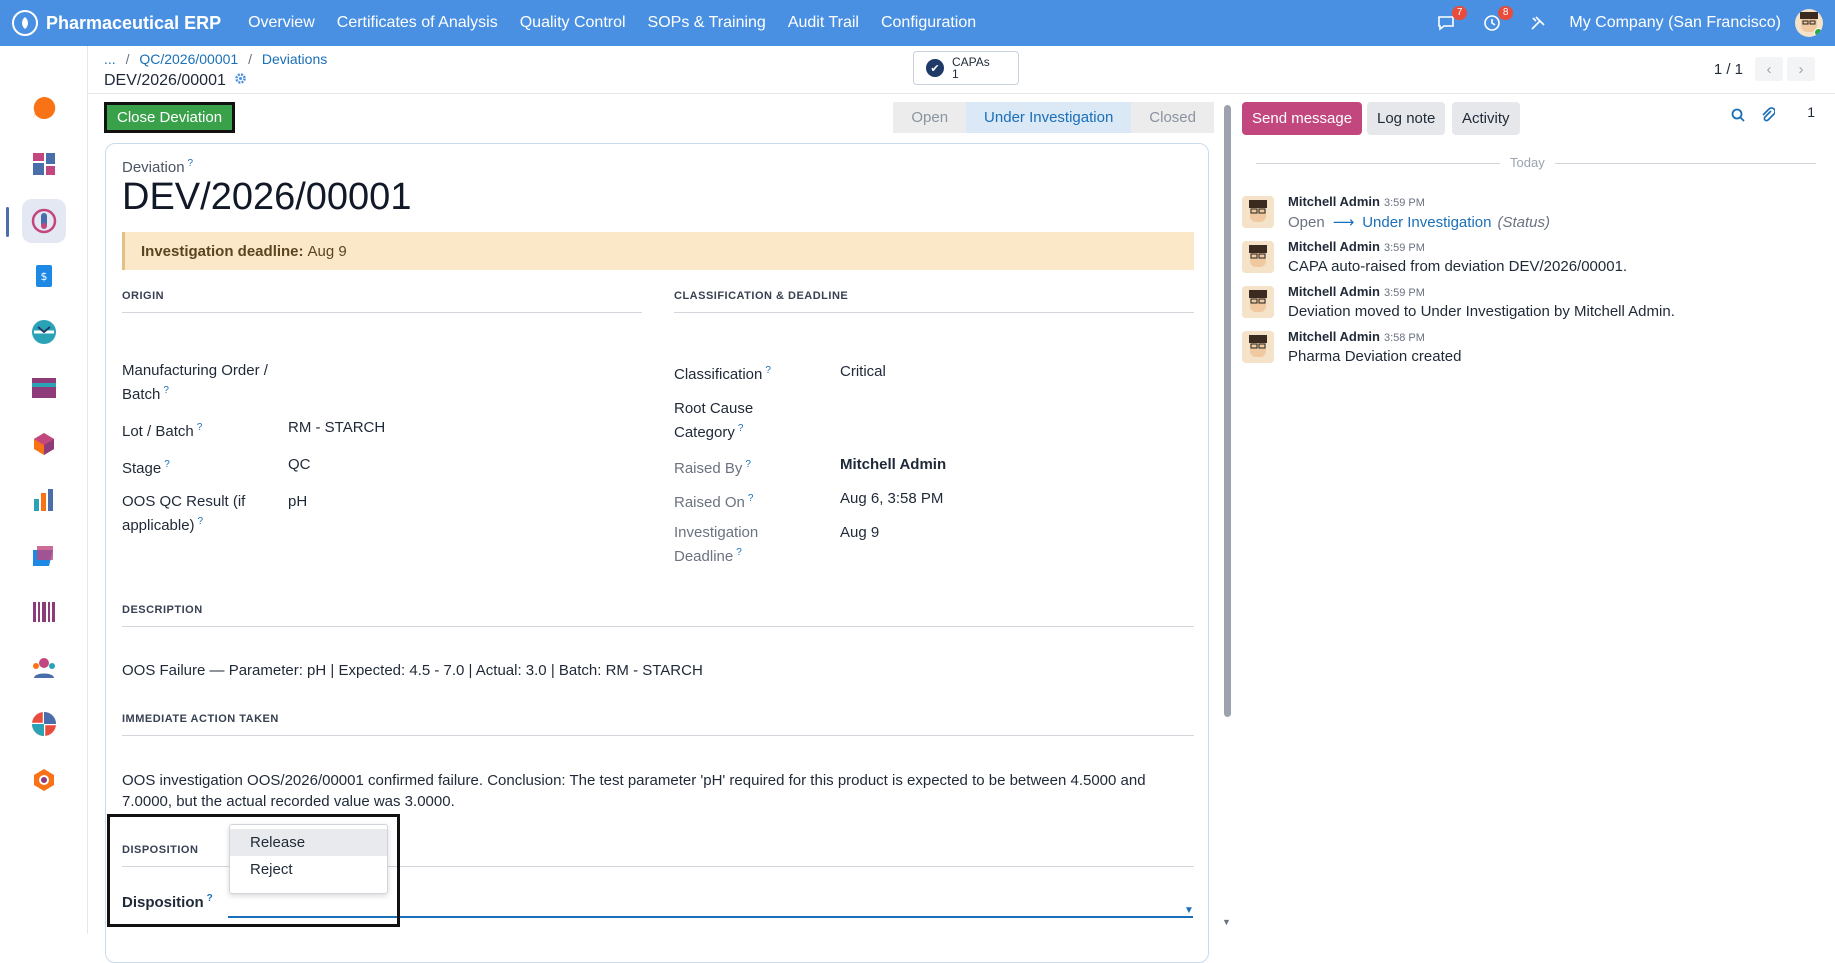  Describe the element at coordinates (44, 556) in the screenshot. I see `documents-app-icon` at that location.